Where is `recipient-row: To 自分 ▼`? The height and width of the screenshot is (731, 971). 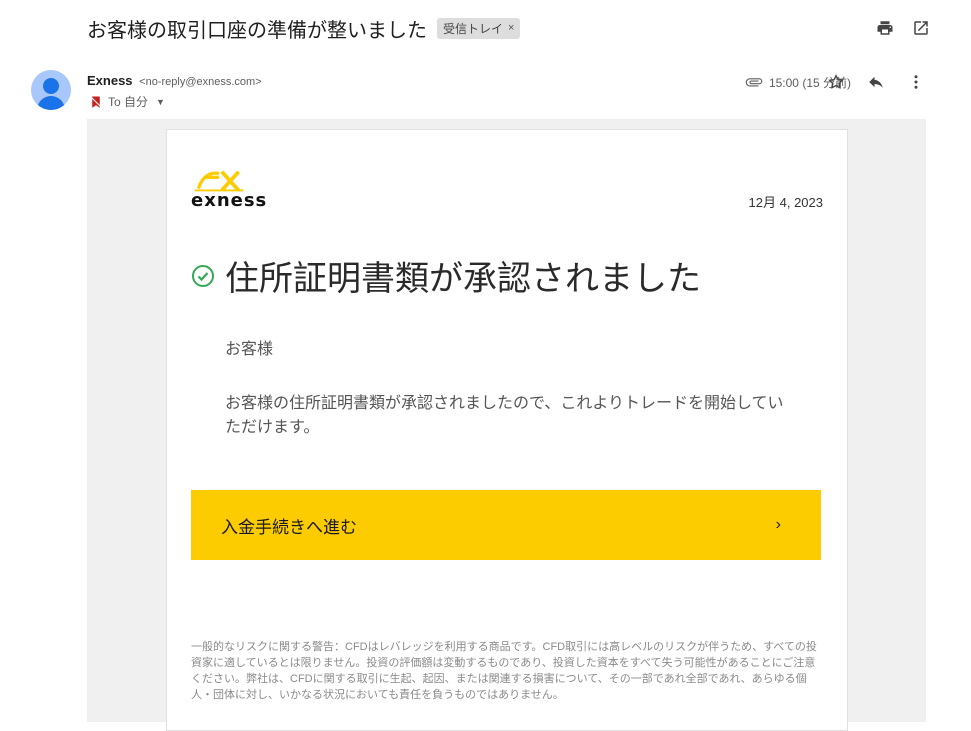 recipient-row: To 自分 ▼ is located at coordinates (127, 101).